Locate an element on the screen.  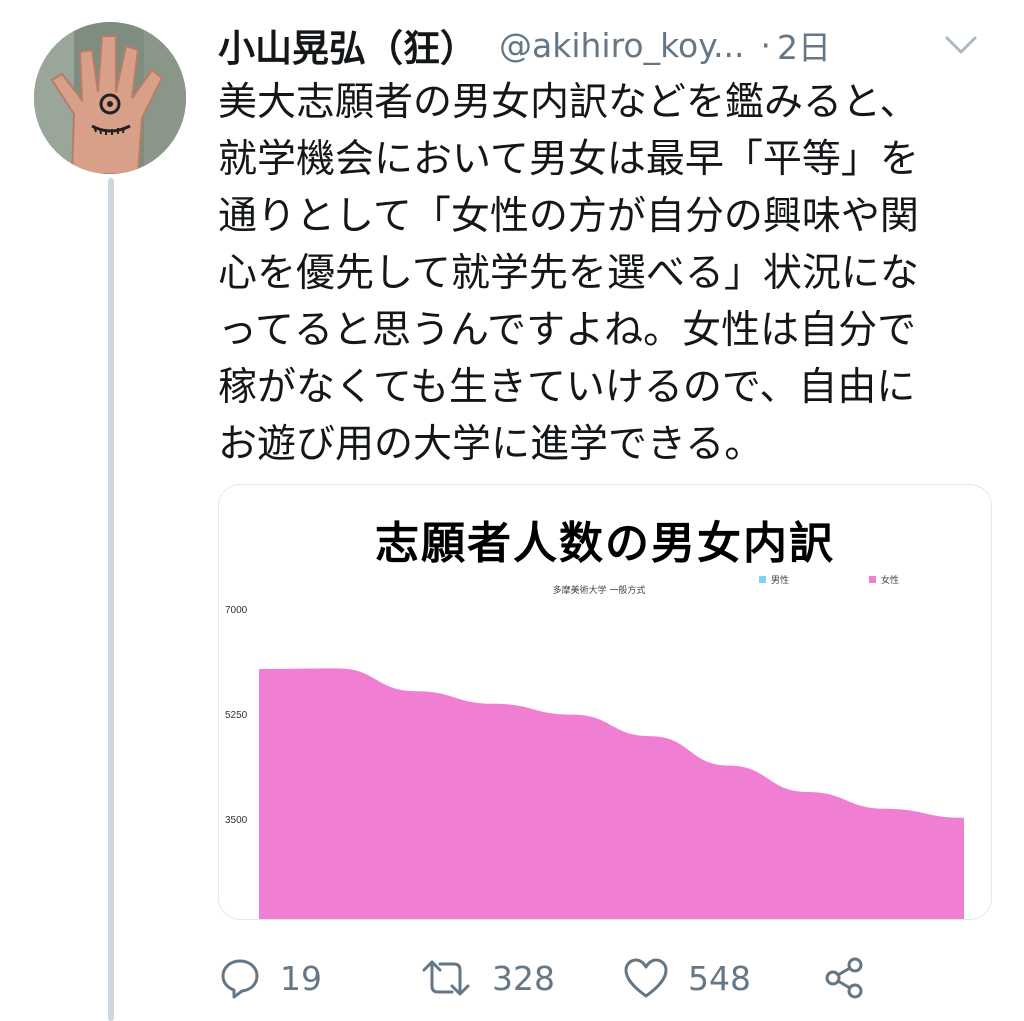
reply-button: 19 is located at coordinates (270, 978).